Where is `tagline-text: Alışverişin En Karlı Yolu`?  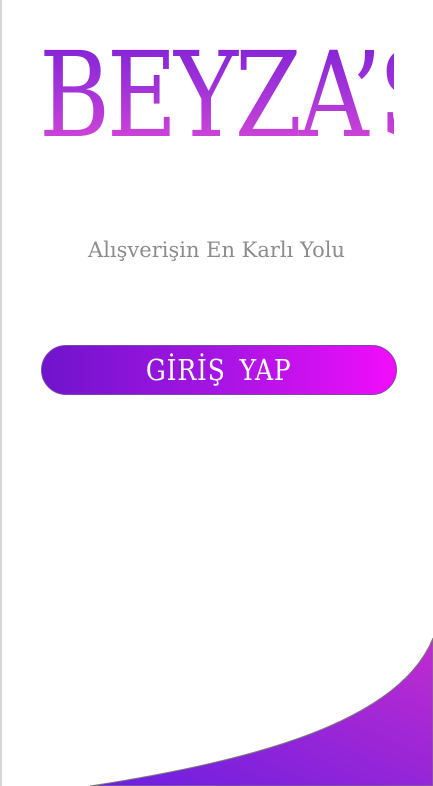
tagline-text: Alışverişin En Karlı Yolu is located at coordinates (216, 250).